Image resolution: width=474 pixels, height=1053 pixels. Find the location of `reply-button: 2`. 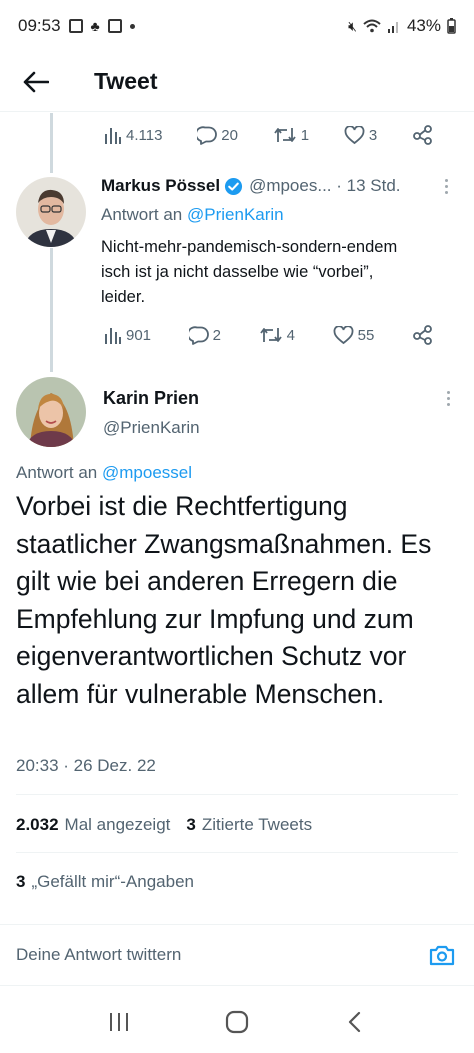

reply-button: 2 is located at coordinates (205, 335).